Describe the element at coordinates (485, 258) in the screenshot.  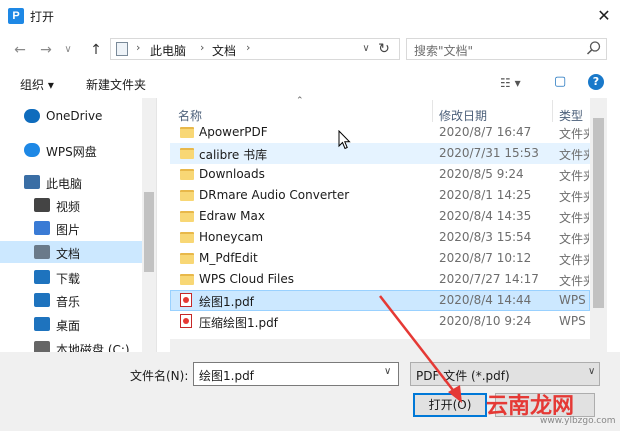
I see `file-date: 2020/8/7 10:12` at that location.